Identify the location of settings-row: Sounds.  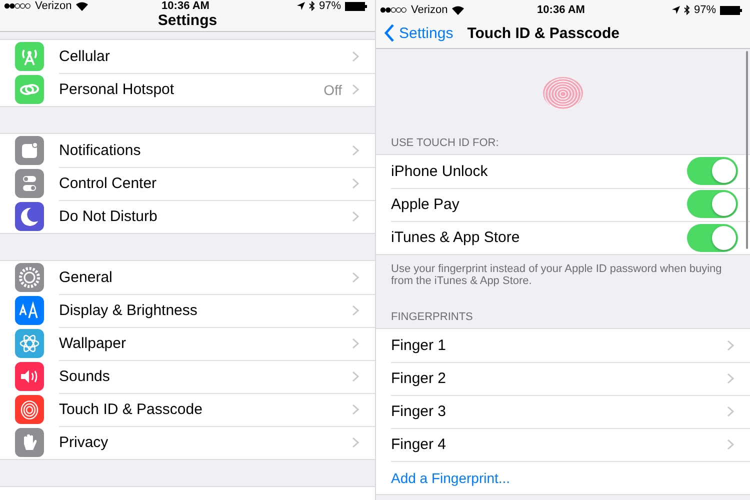
(187, 376).